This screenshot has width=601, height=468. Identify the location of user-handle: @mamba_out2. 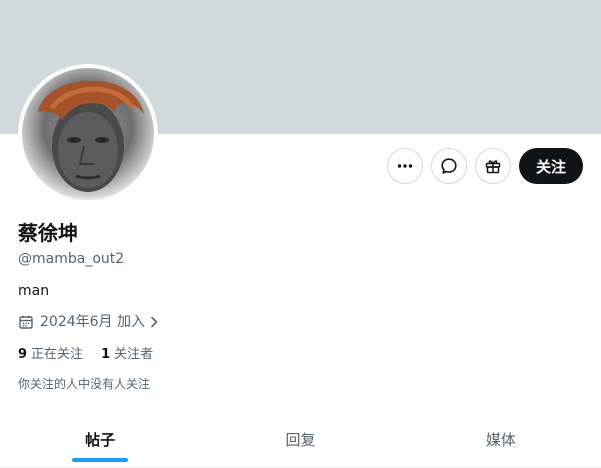
(71, 259).